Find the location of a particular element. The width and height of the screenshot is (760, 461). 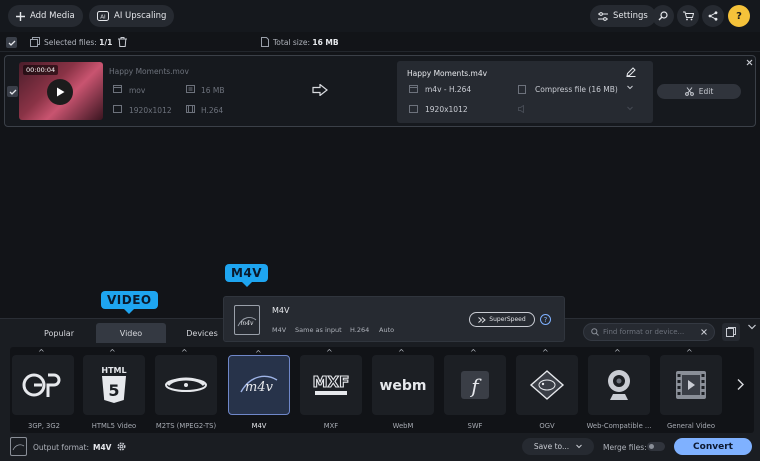

compress-file-dropdown: Compress file (16 MB) is located at coordinates (576, 89).